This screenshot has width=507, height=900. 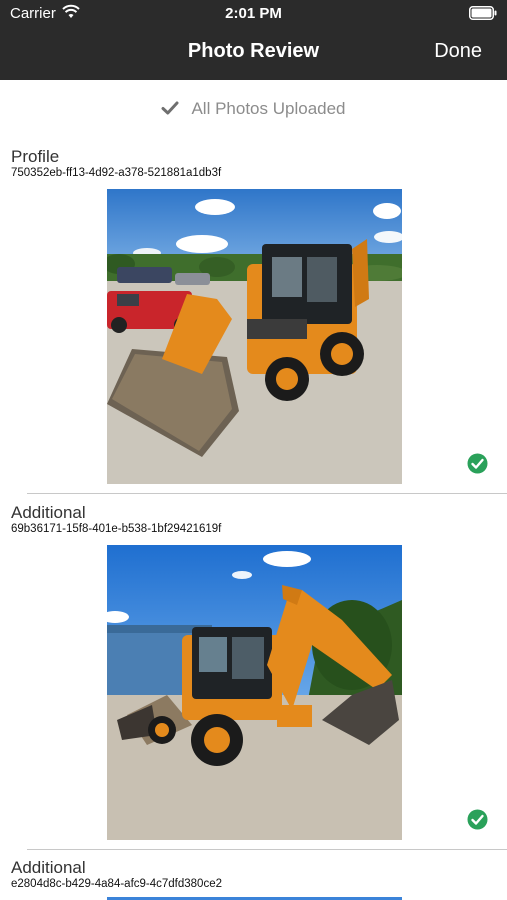 What do you see at coordinates (116, 529) in the screenshot?
I see `photo-id: 69b36171-15f8-401e-b538-1bf29421619f` at bounding box center [116, 529].